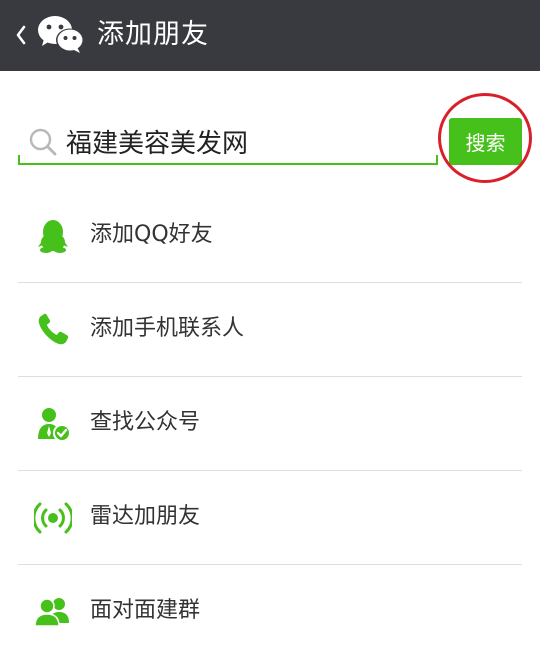  I want to click on menu-item-label: 添加手机联系人, so click(167, 328).